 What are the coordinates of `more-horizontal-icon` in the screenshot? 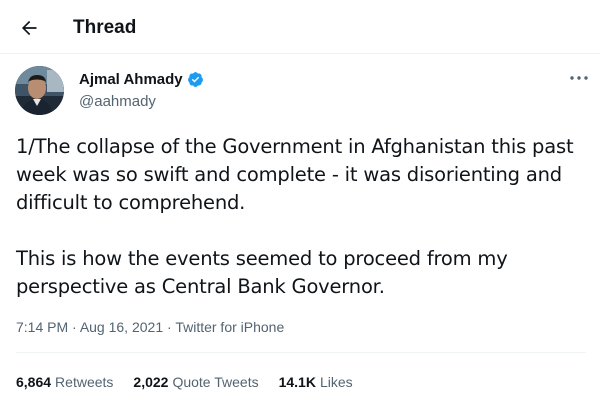 It's located at (579, 78).